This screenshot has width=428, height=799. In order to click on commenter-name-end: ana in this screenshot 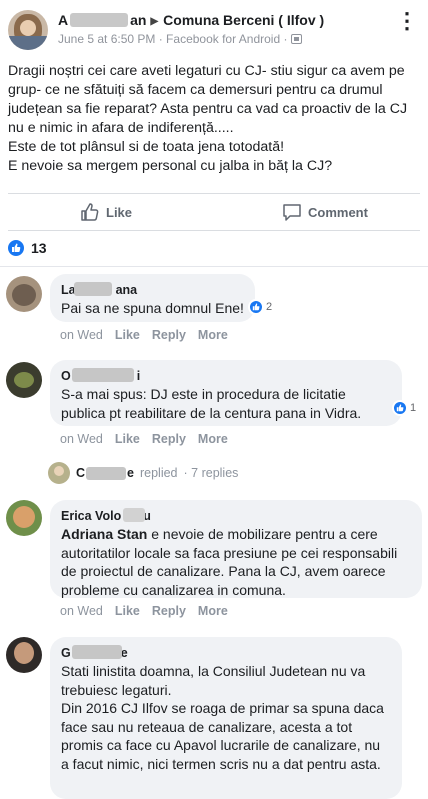, I will do `click(126, 290)`.